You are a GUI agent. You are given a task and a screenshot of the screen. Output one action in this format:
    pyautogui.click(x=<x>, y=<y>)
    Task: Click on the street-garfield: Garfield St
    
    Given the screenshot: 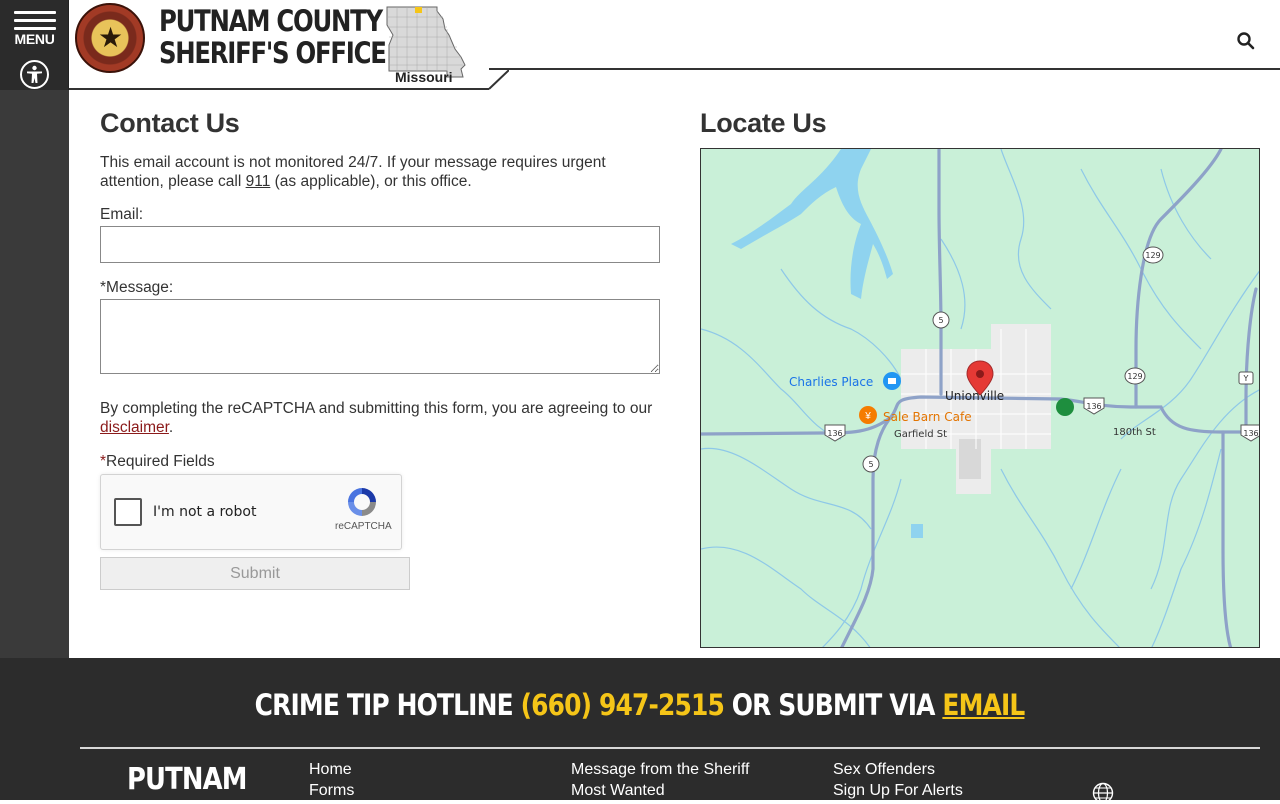 What is the action you would take?
    pyautogui.click(x=920, y=434)
    